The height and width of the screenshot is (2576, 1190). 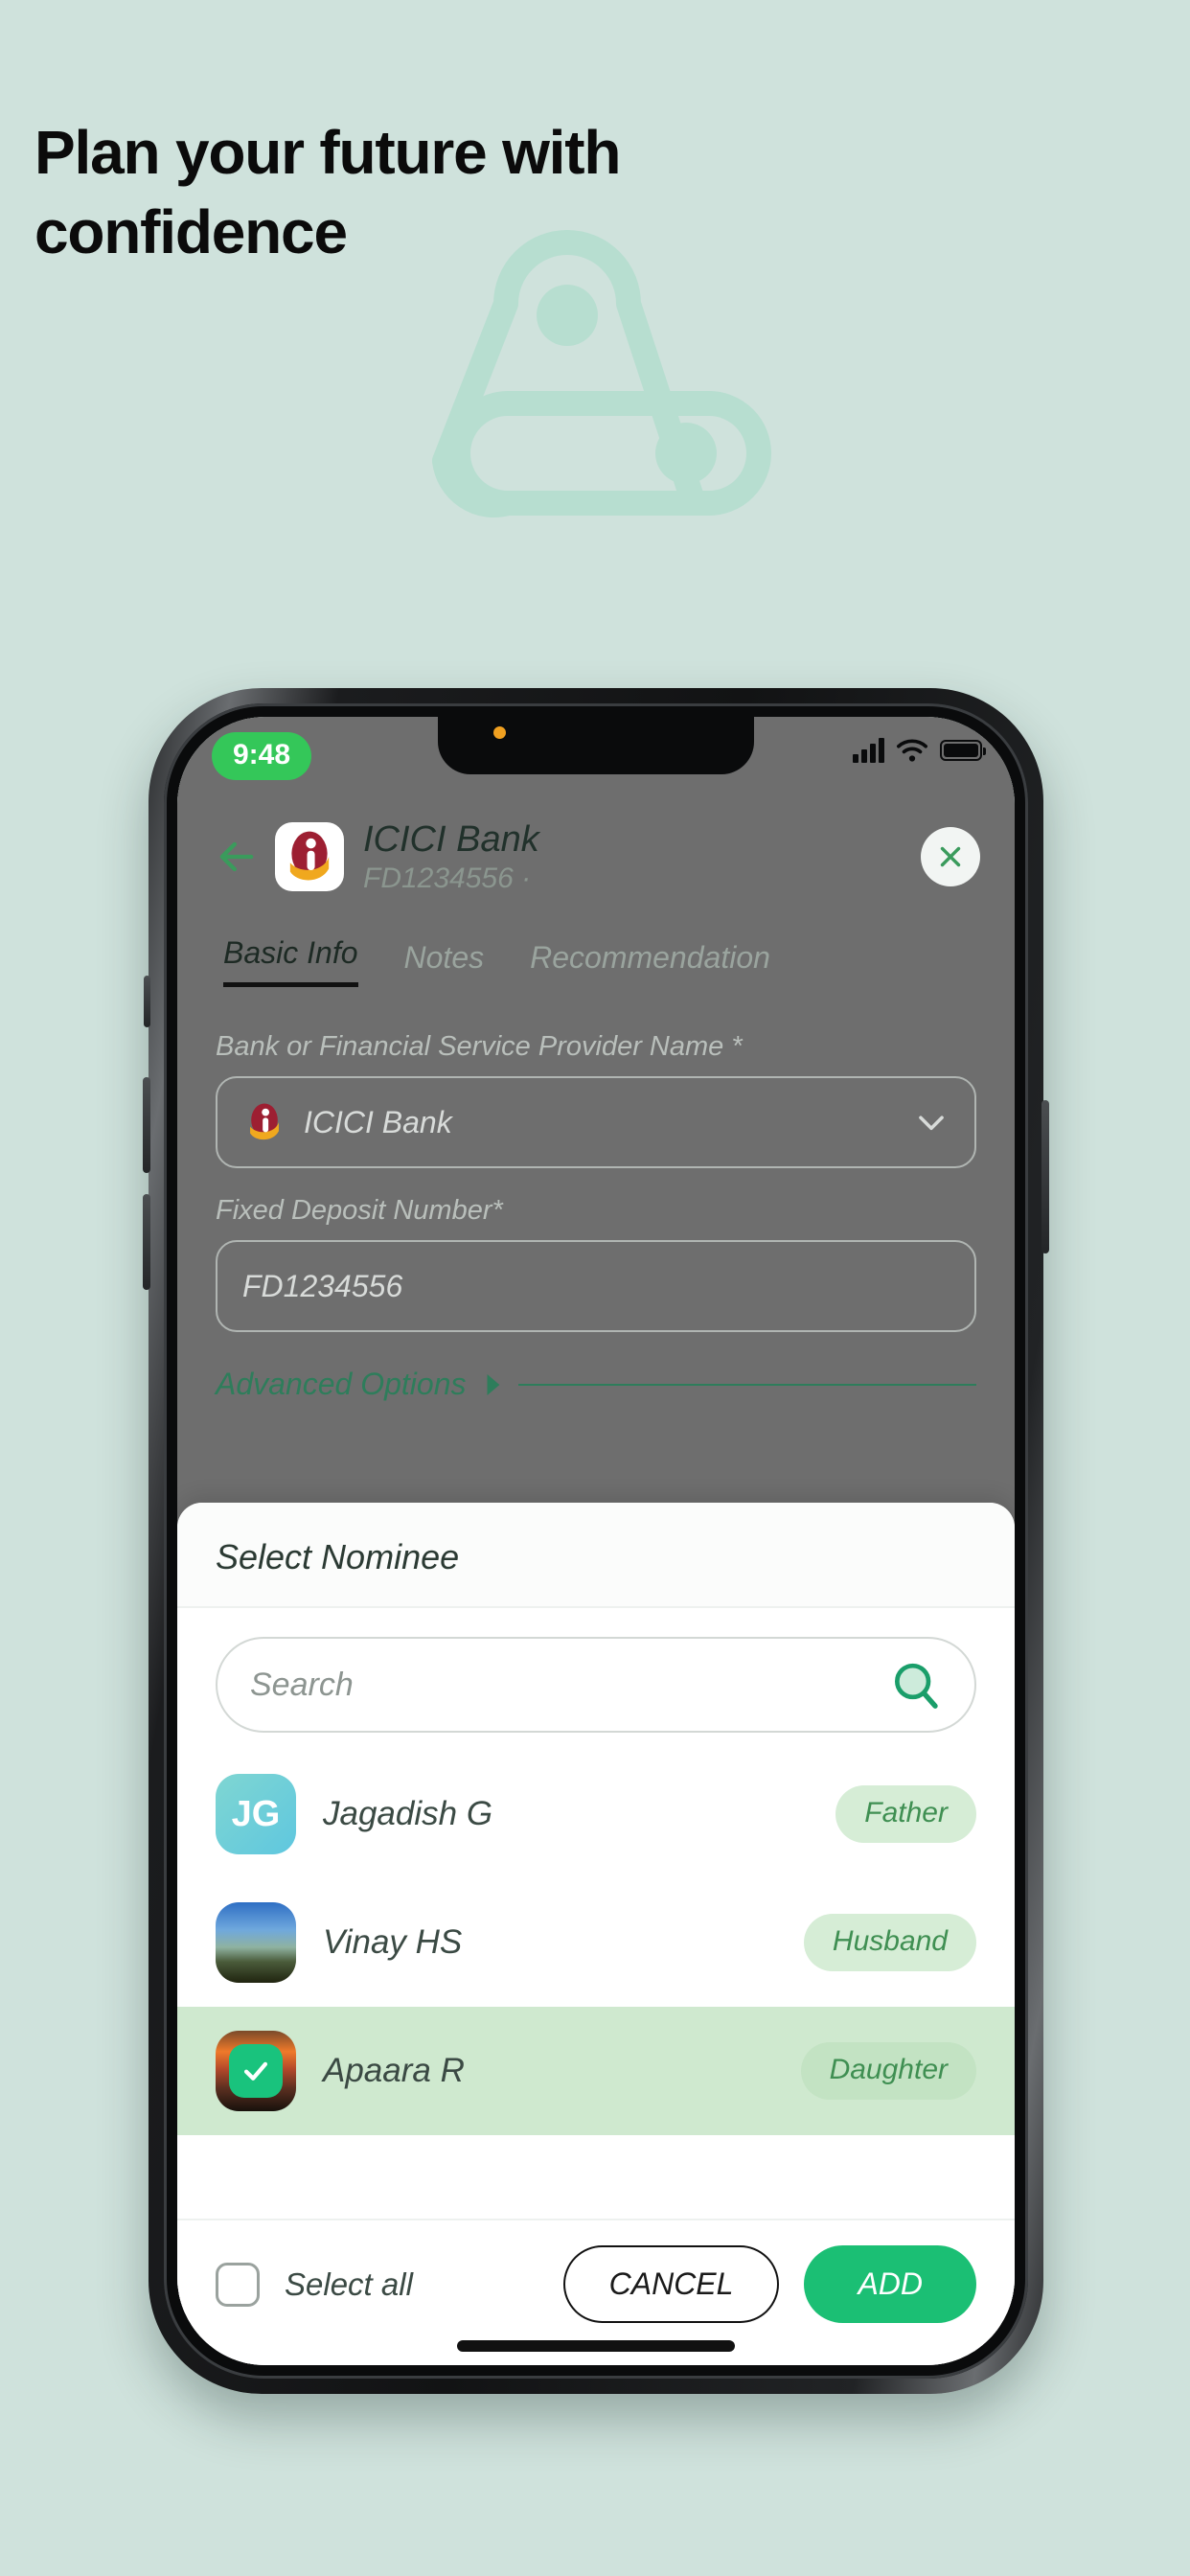 What do you see at coordinates (262, 756) in the screenshot?
I see `status-bar-clock: 9:48` at bounding box center [262, 756].